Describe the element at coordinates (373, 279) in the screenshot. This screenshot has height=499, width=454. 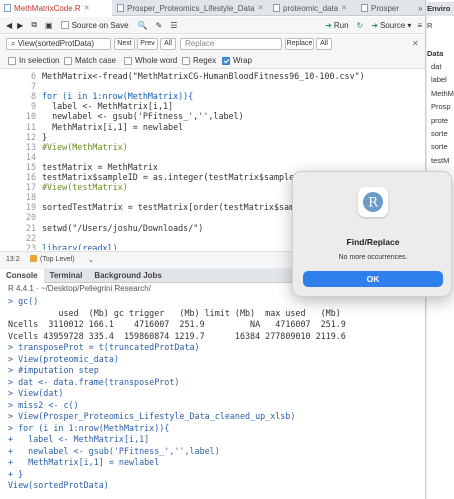
I see `ok-button: OK` at that location.